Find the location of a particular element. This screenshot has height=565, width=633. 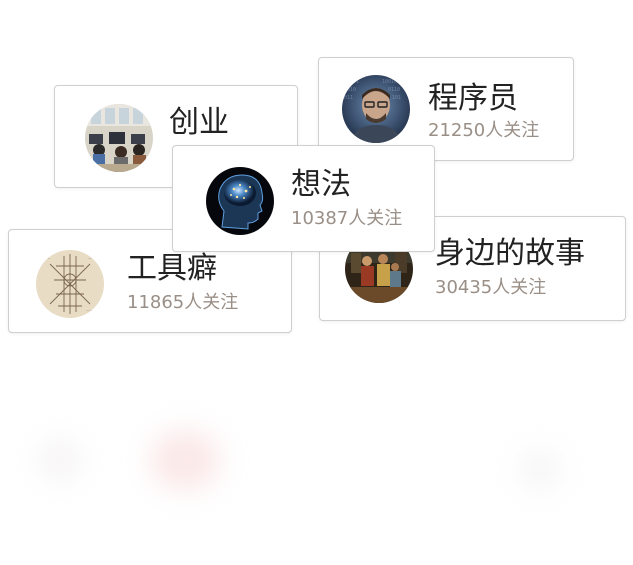

topic-followers: 11865人关注 is located at coordinates (183, 302).